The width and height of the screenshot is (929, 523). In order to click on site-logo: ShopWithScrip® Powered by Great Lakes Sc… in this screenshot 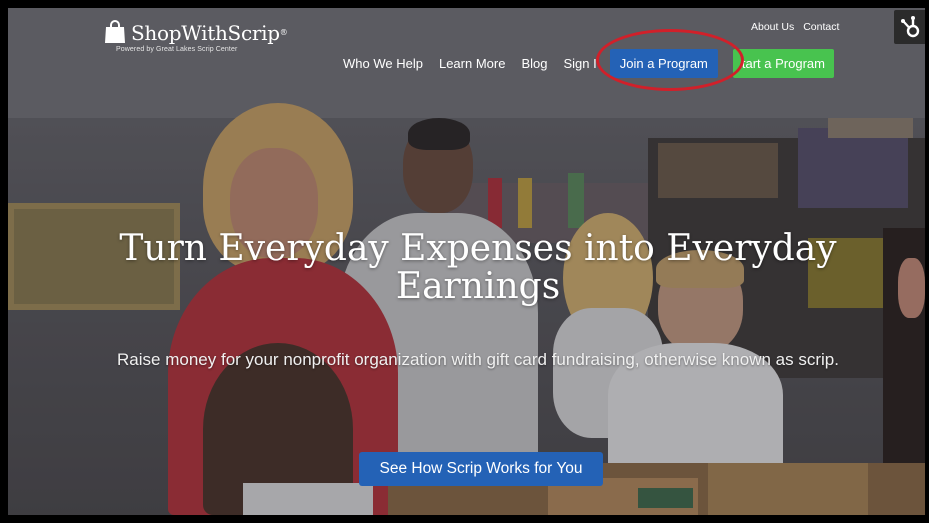, I will do `click(196, 36)`.